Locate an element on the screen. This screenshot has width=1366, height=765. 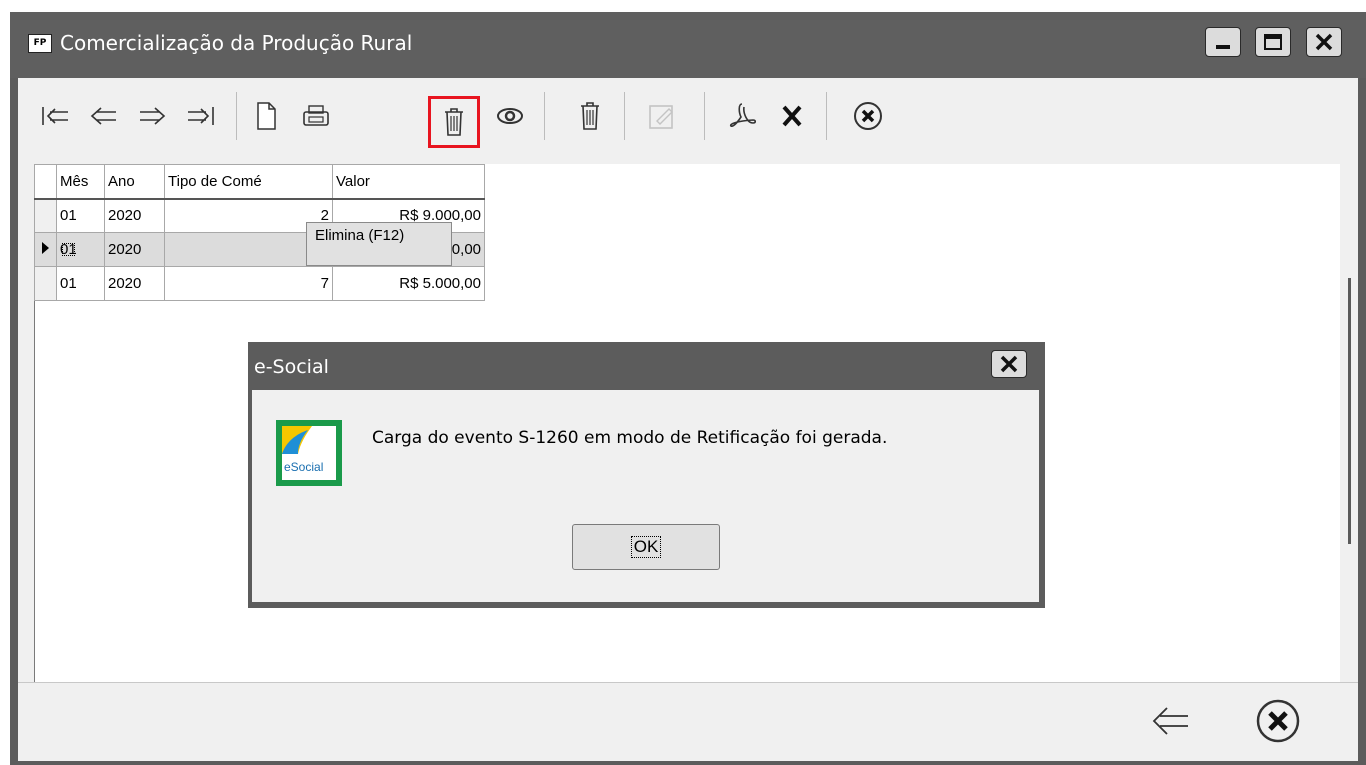
esocial-logo-text: eSocial is located at coordinates (304, 467).